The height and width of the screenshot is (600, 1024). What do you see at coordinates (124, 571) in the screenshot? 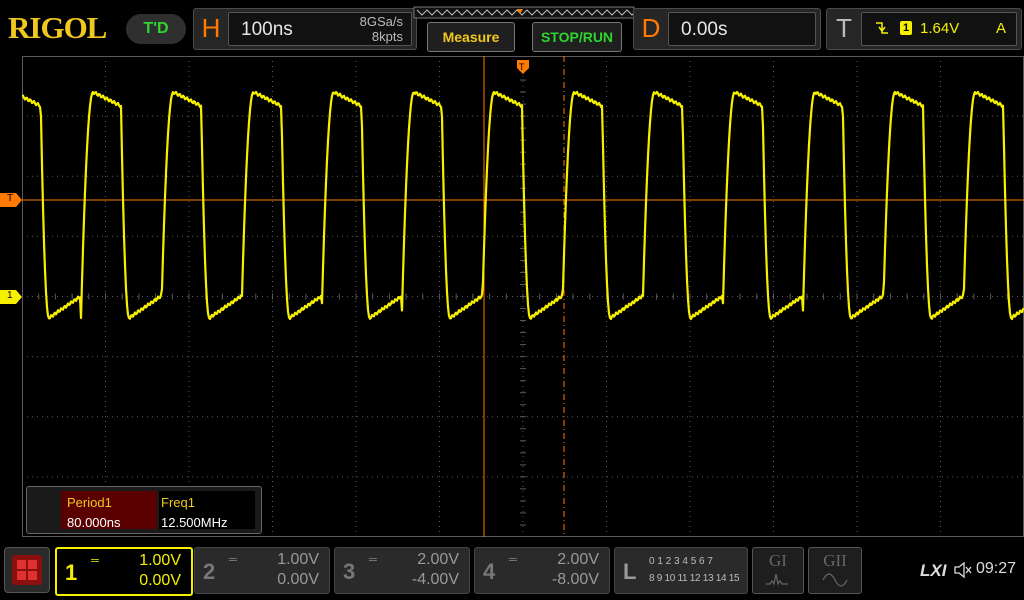
I see `channel1-button: 1 ═ 1.00V 0.00V` at bounding box center [124, 571].